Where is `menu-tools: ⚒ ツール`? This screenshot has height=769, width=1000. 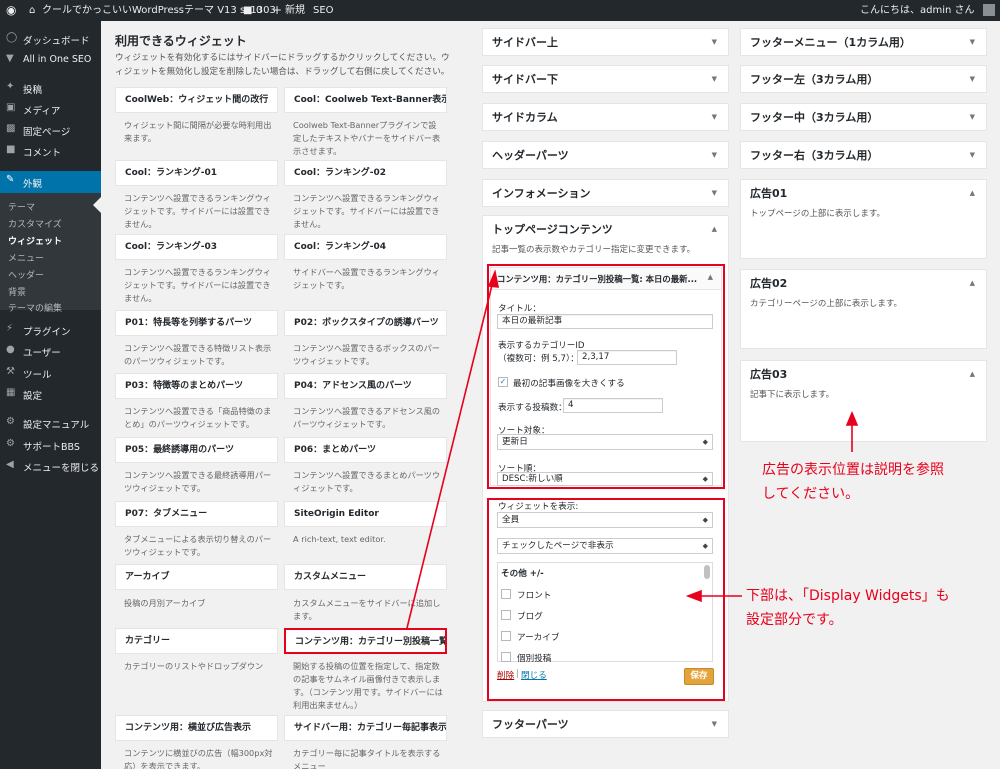 menu-tools: ⚒ ツール is located at coordinates (50, 373).